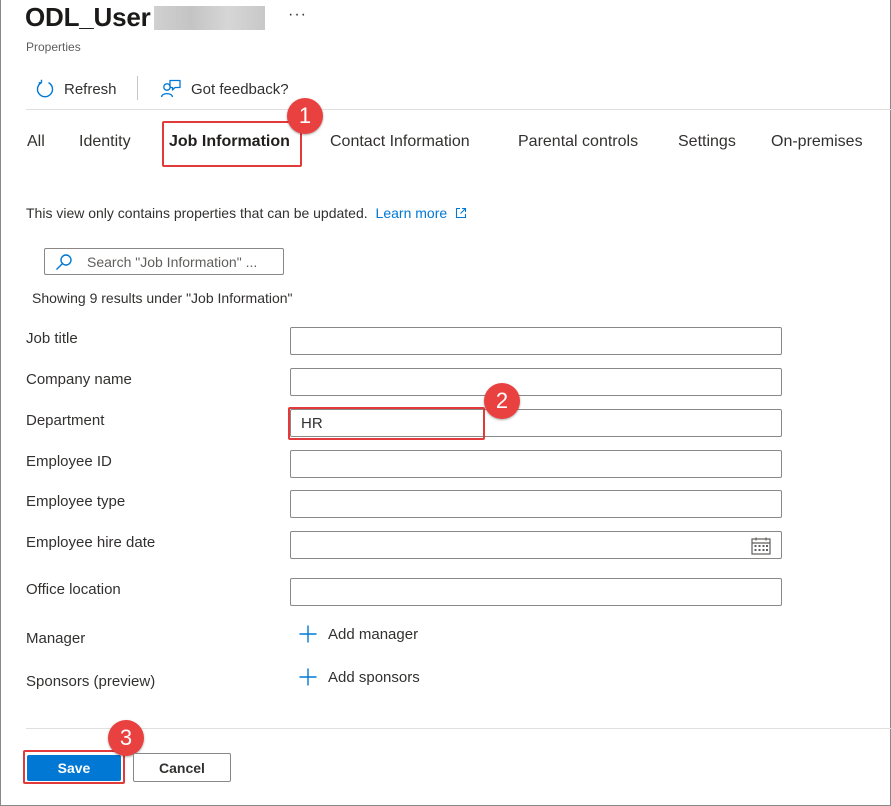 This screenshot has height=806, width=891. What do you see at coordinates (88, 17) in the screenshot?
I see `page-title: ODL_User` at bounding box center [88, 17].